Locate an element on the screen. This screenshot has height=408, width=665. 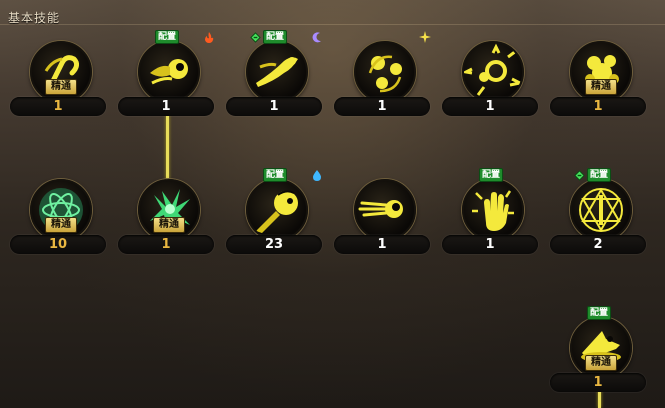
skill-level: 10 is located at coordinates (58, 244).